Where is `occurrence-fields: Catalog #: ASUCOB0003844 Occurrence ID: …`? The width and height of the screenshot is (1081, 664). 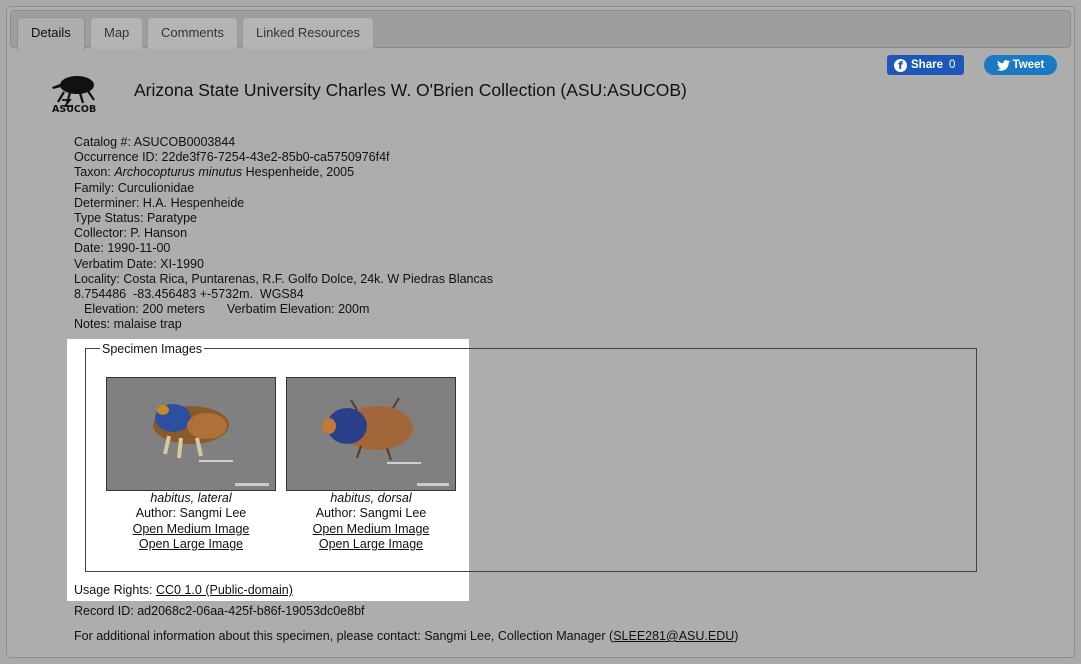
occurrence-fields: Catalog #: ASUCOB0003844 Occurrence ID: … is located at coordinates (283, 234).